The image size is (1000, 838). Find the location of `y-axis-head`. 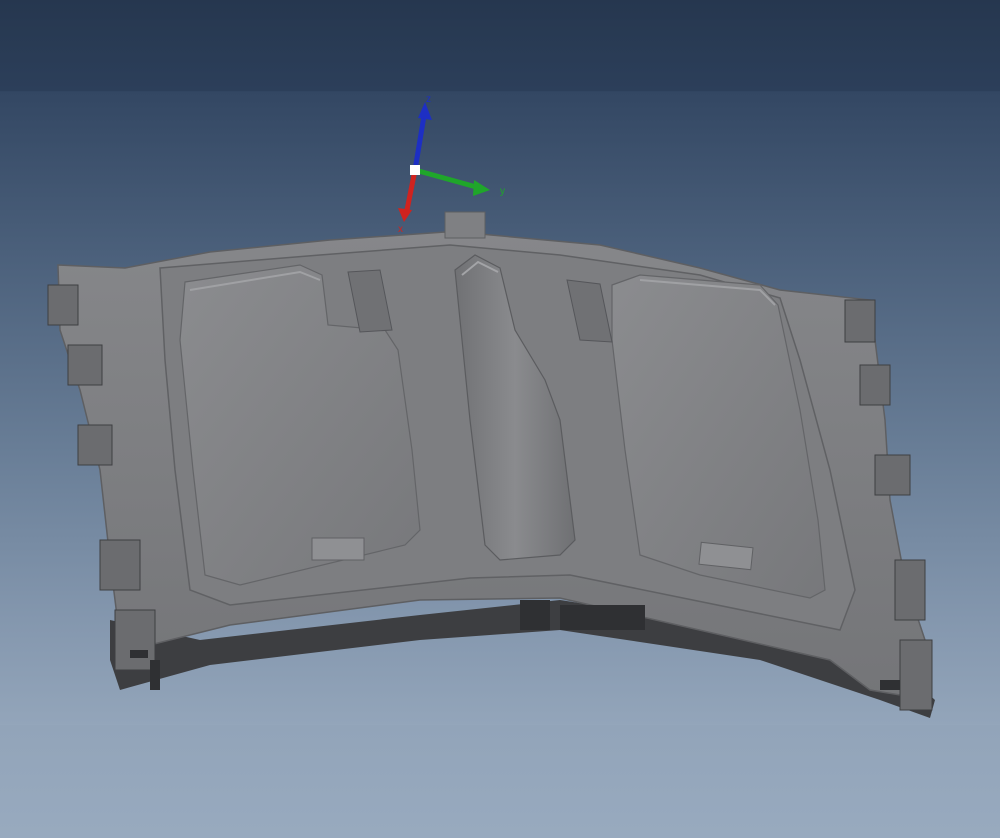

y-axis-head is located at coordinates (481, 188).